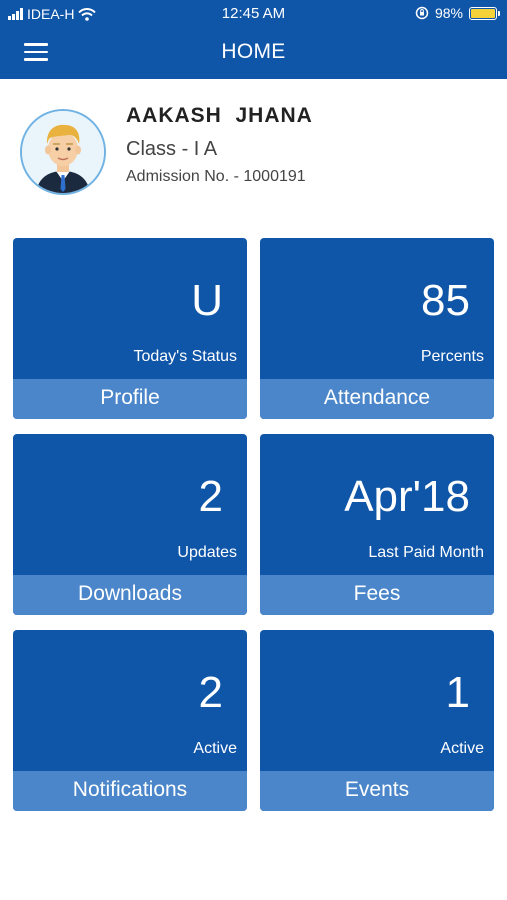 The image size is (507, 900). Describe the element at coordinates (219, 115) in the screenshot. I see `student-name: AAKASH JHANA` at that location.